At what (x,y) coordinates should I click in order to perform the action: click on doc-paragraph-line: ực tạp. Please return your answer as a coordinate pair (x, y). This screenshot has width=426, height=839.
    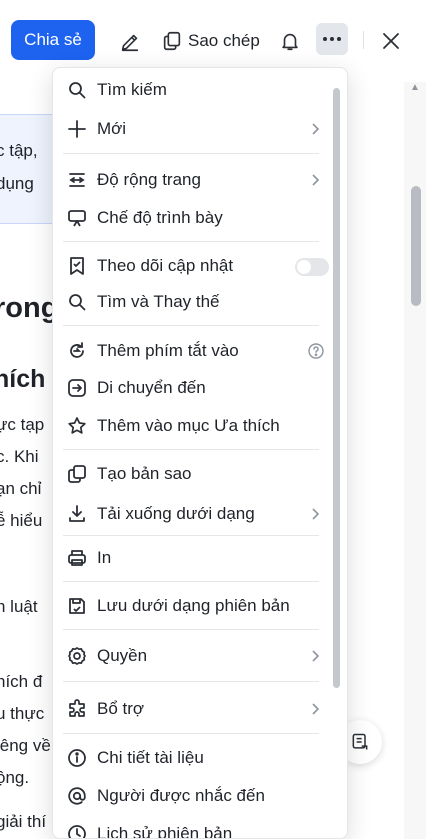
    Looking at the image, I should click on (22, 424).